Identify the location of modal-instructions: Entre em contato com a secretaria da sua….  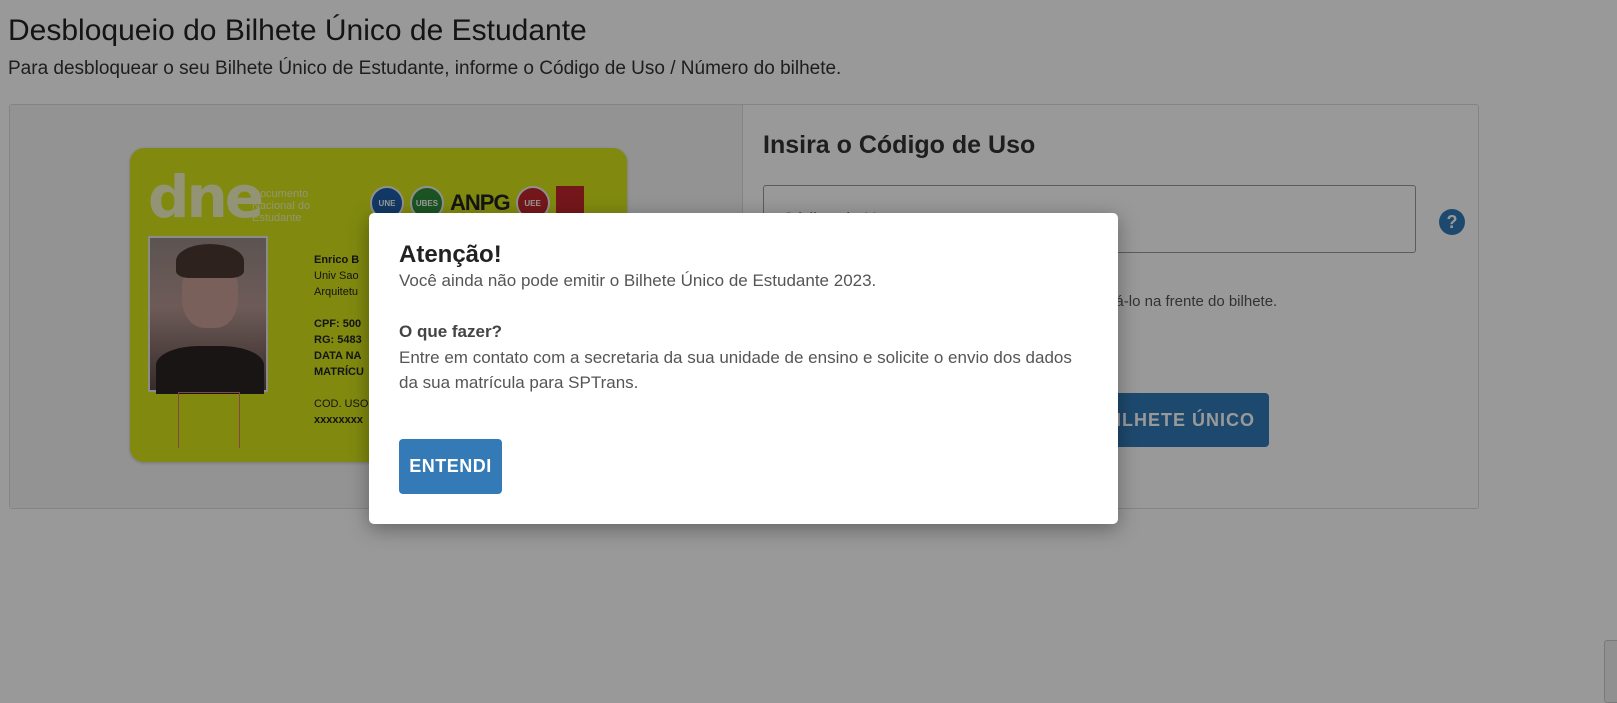
(735, 370).